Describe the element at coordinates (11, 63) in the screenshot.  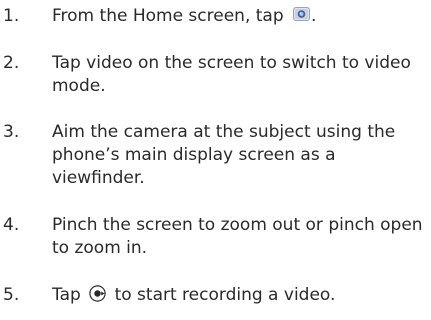
I see `step-number: 2.` at that location.